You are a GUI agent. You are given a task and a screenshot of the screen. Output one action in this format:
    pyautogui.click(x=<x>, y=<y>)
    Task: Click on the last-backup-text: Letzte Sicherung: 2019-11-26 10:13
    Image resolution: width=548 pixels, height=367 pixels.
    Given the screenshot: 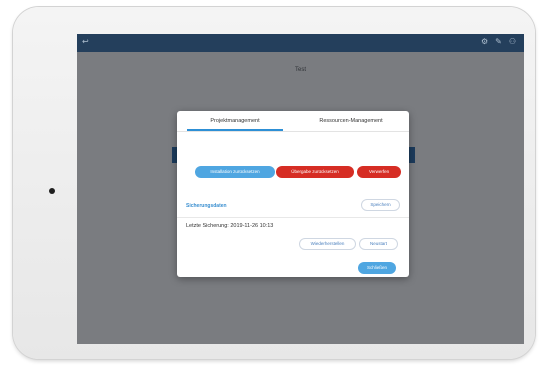 What is the action you would take?
    pyautogui.click(x=230, y=226)
    